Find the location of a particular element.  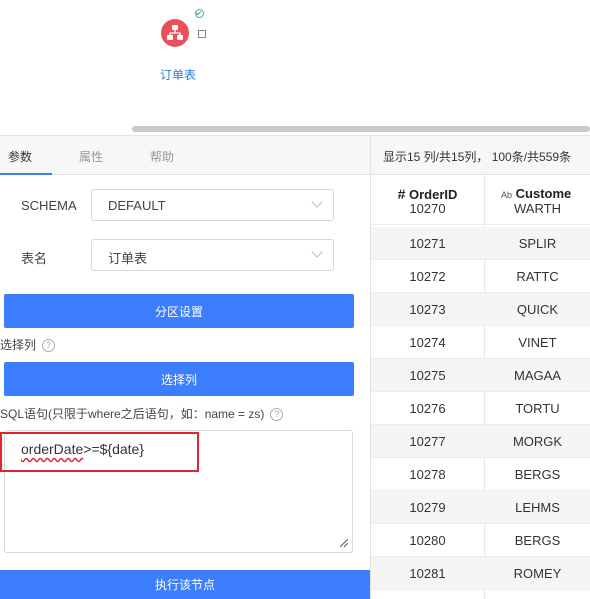

cell-customer: VINET is located at coordinates (537, 342).